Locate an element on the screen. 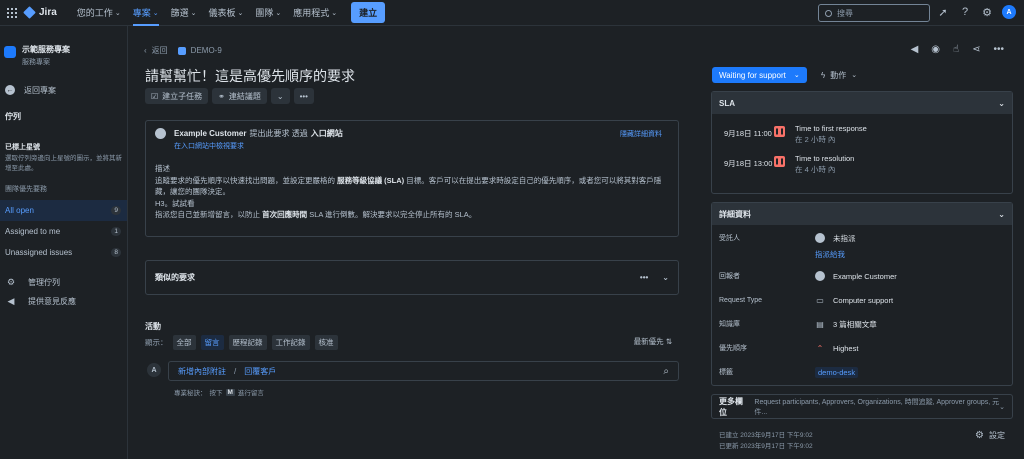  vote-thumb-icon: ☝ is located at coordinates (956, 49).